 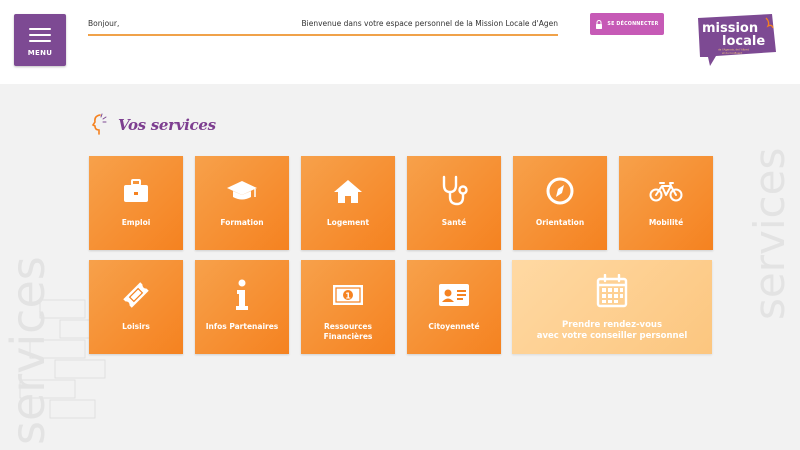 I want to click on services-watermark-left: services, so click(x=28, y=350).